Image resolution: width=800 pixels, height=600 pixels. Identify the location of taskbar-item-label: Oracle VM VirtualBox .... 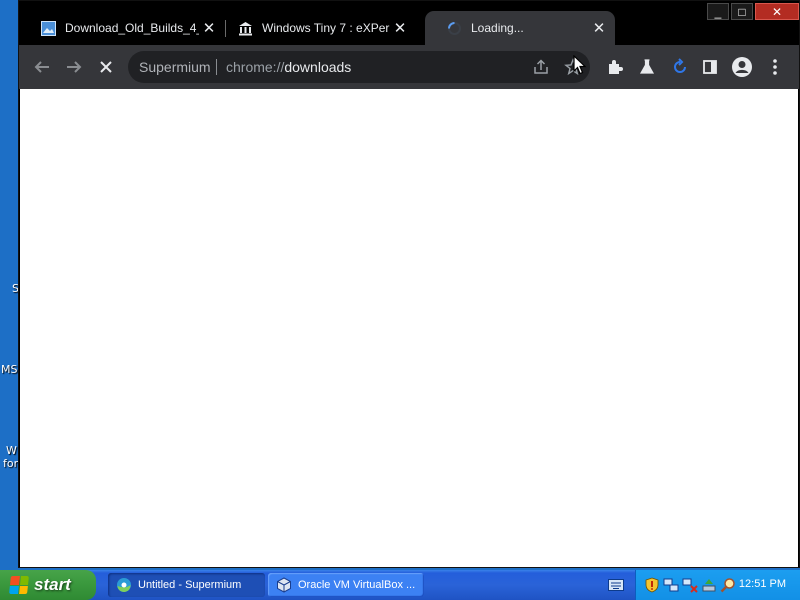
(357, 585).